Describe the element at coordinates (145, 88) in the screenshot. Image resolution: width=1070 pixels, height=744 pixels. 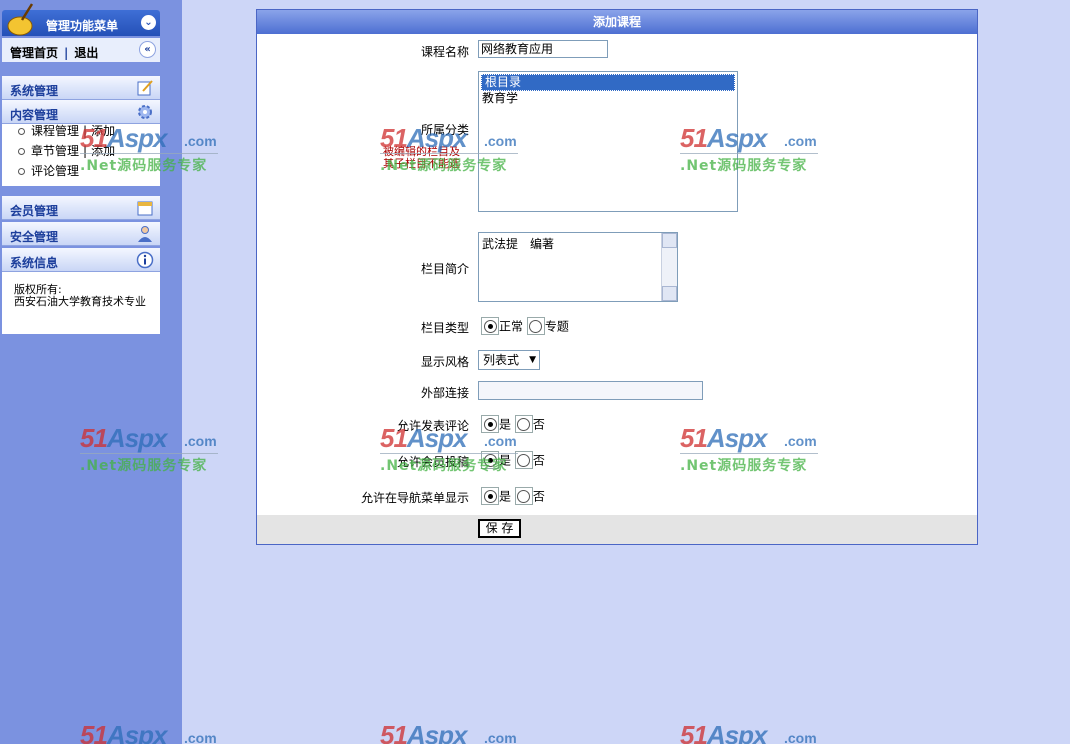
I see `edit-icon` at that location.